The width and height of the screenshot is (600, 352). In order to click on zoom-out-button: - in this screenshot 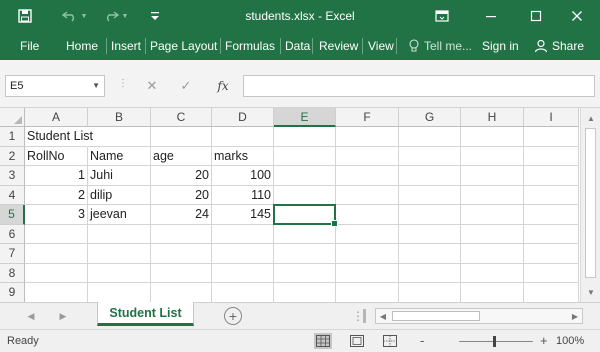, I will do `click(422, 341)`.